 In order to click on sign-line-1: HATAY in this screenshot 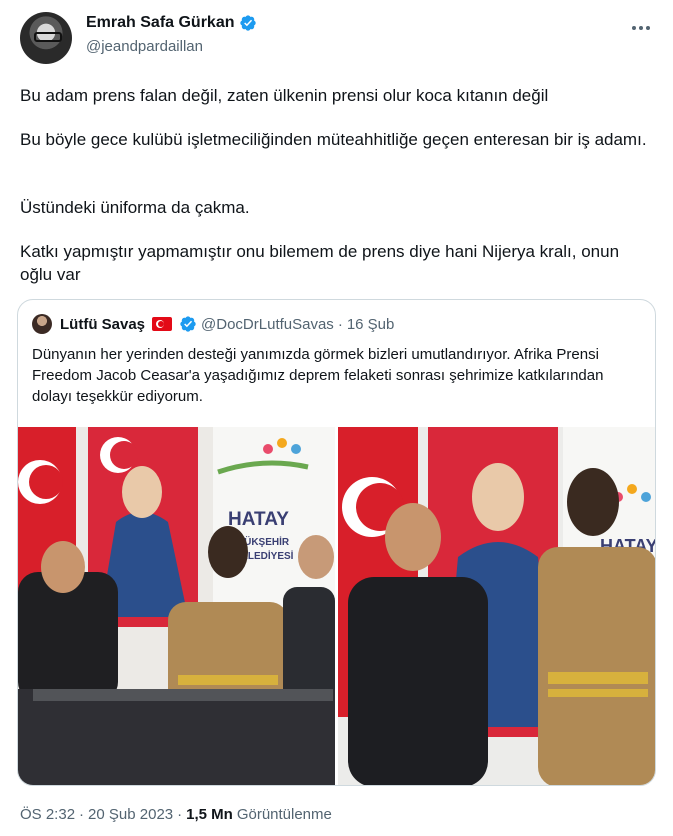, I will do `click(258, 519)`.